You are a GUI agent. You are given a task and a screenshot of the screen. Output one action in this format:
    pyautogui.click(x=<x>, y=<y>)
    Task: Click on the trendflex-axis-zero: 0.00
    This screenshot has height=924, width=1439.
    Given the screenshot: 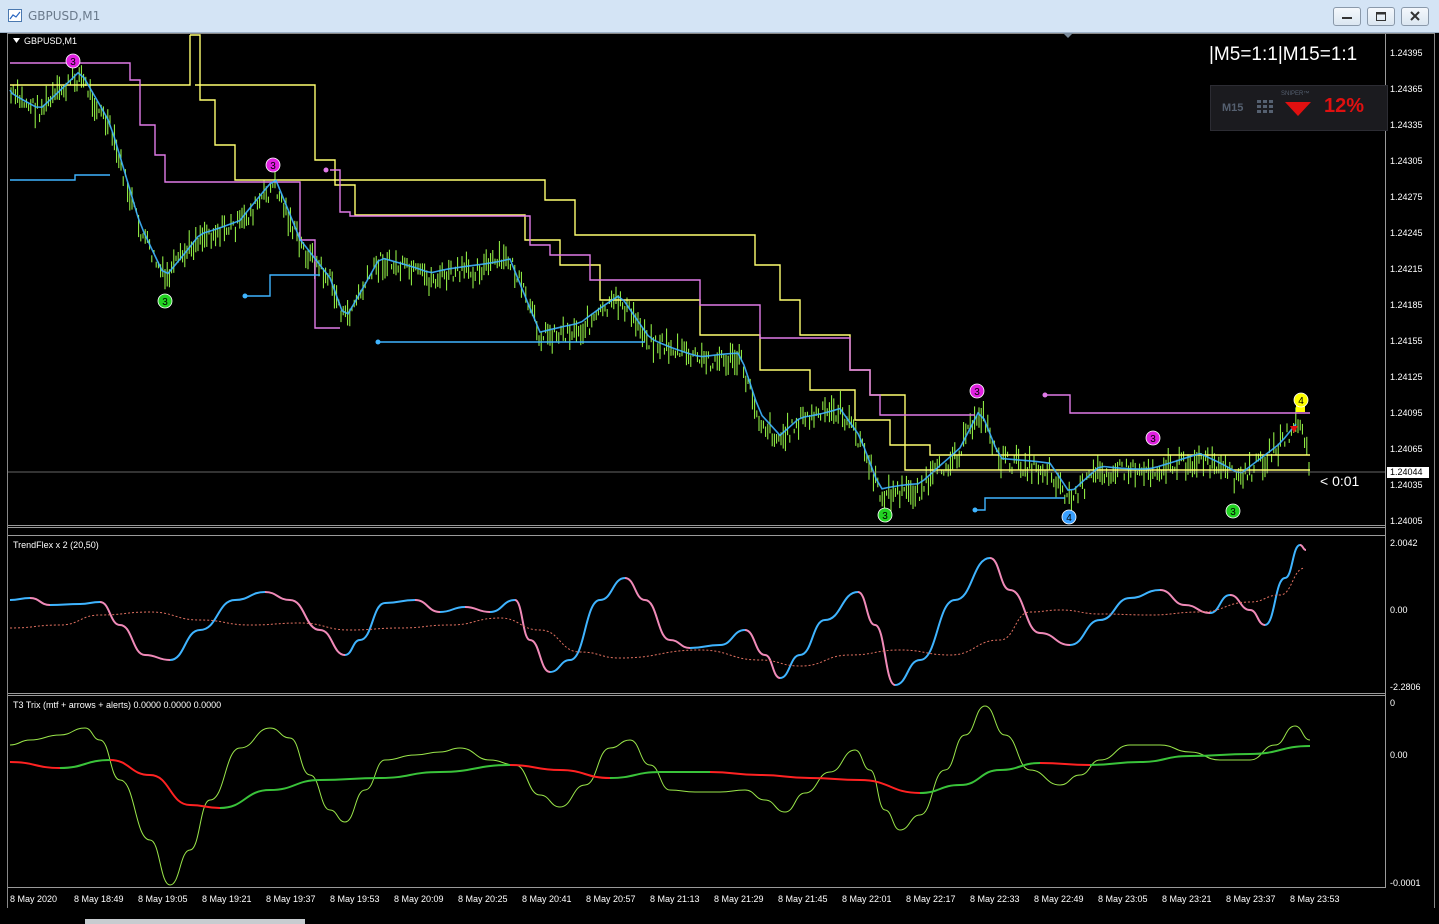 What is the action you would take?
    pyautogui.click(x=1399, y=610)
    